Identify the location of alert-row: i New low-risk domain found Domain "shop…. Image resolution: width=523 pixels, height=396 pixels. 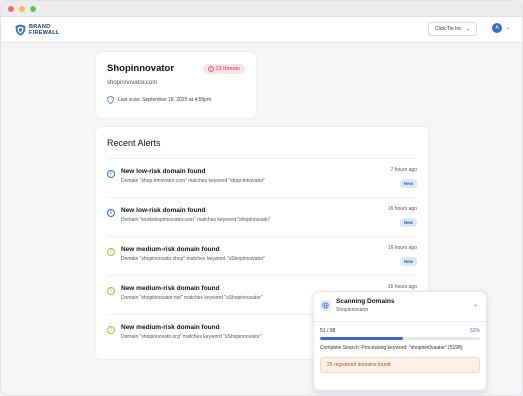
(262, 177).